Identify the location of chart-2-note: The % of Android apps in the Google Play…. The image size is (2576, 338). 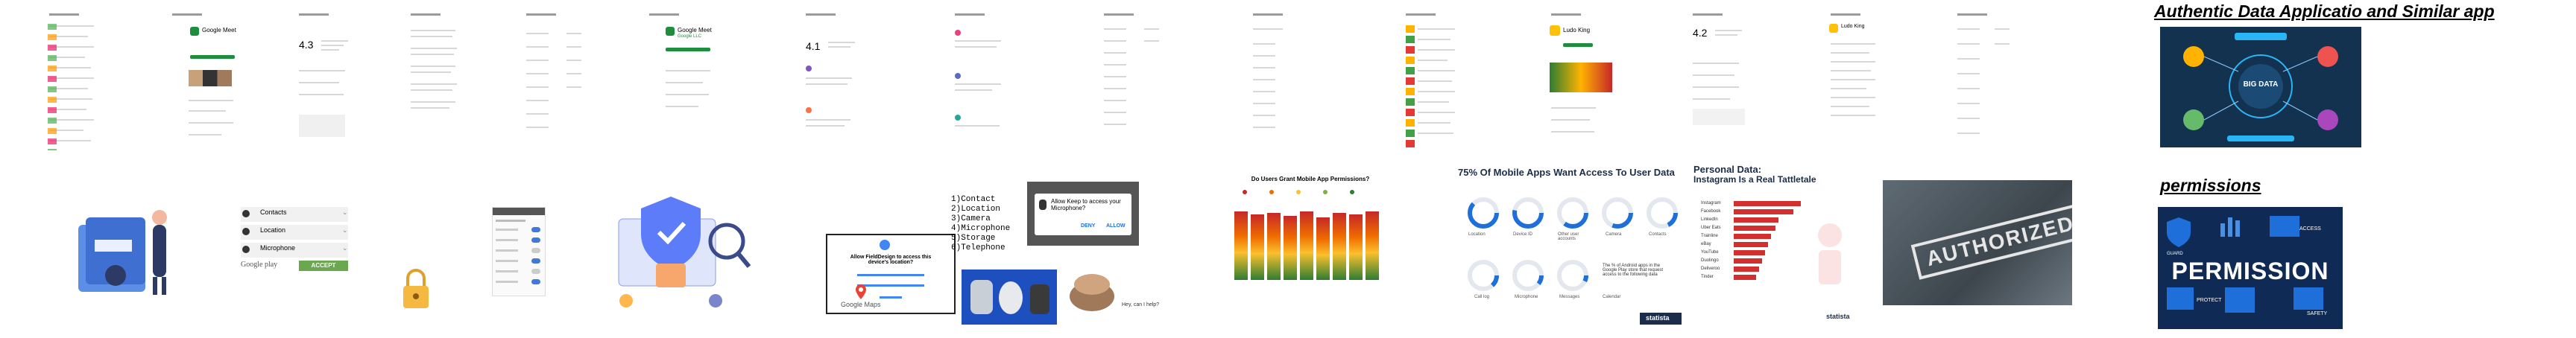
(1633, 270).